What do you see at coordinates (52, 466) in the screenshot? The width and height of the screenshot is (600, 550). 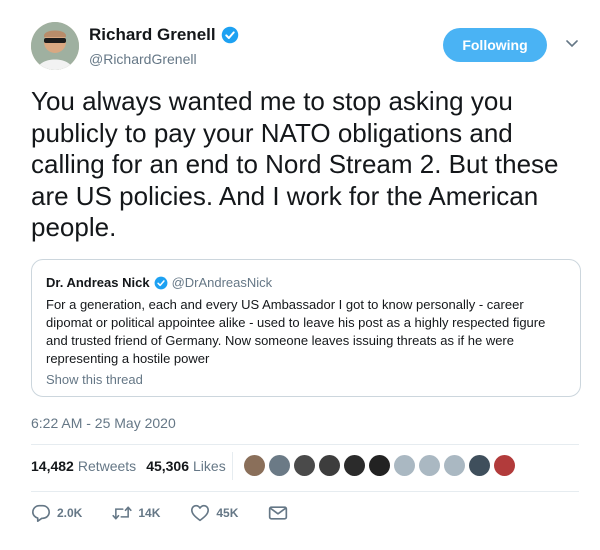 I see `retweets-count: 14,482` at bounding box center [52, 466].